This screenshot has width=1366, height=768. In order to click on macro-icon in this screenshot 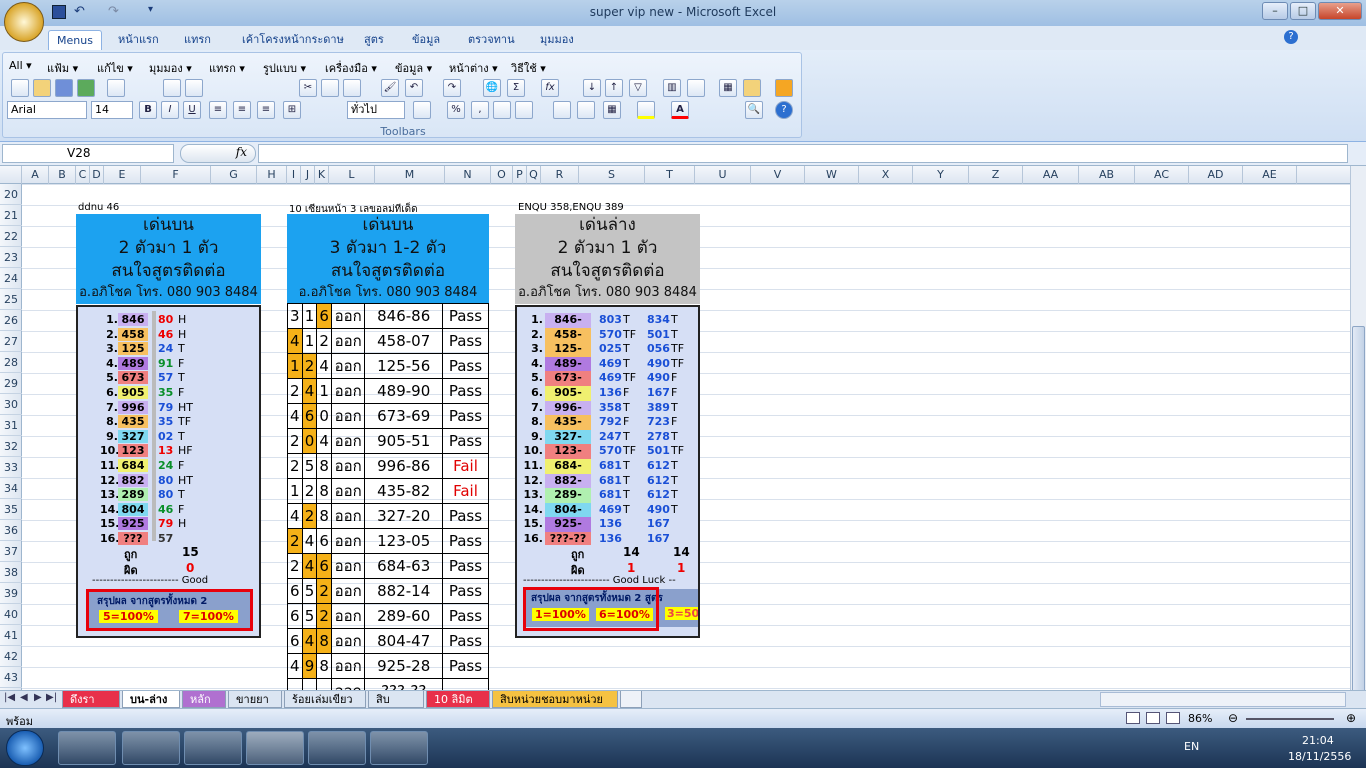, I will do `click(784, 88)`.